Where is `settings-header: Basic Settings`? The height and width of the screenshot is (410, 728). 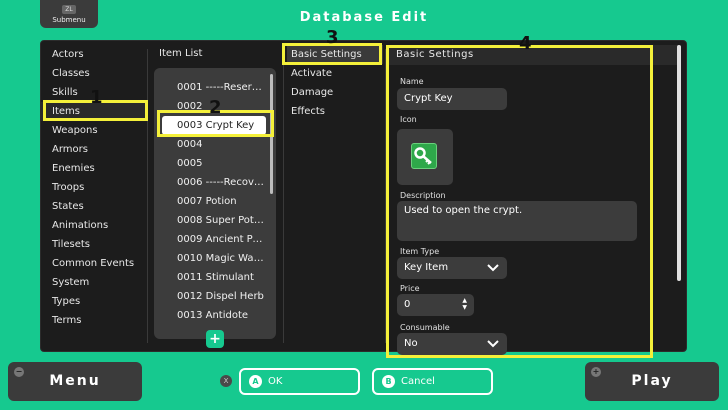
settings-header: Basic Settings is located at coordinates (533, 55).